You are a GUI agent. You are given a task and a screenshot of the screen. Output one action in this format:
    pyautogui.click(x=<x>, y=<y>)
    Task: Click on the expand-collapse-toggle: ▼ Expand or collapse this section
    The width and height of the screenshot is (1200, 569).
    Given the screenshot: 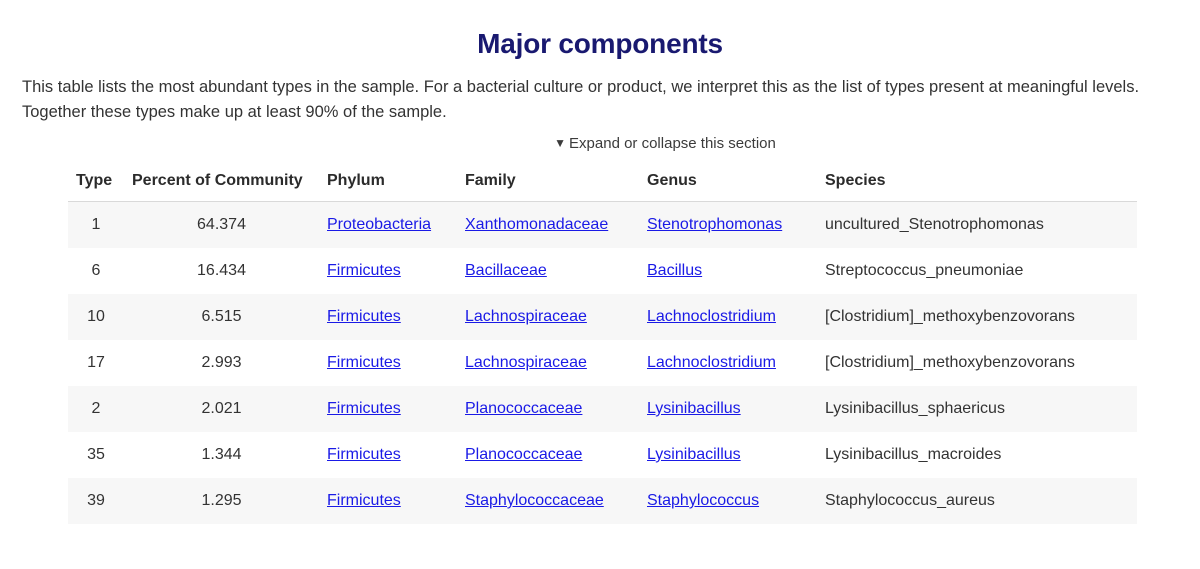 What is the action you would take?
    pyautogui.click(x=600, y=144)
    